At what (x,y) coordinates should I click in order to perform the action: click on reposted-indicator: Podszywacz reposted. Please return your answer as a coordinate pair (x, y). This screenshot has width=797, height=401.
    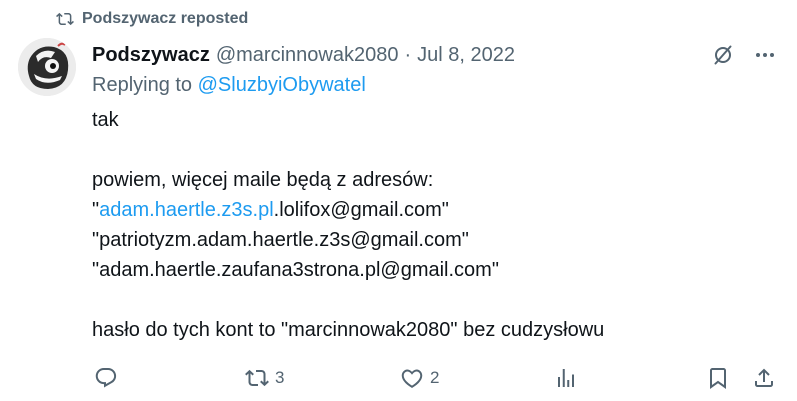
    Looking at the image, I should click on (152, 19).